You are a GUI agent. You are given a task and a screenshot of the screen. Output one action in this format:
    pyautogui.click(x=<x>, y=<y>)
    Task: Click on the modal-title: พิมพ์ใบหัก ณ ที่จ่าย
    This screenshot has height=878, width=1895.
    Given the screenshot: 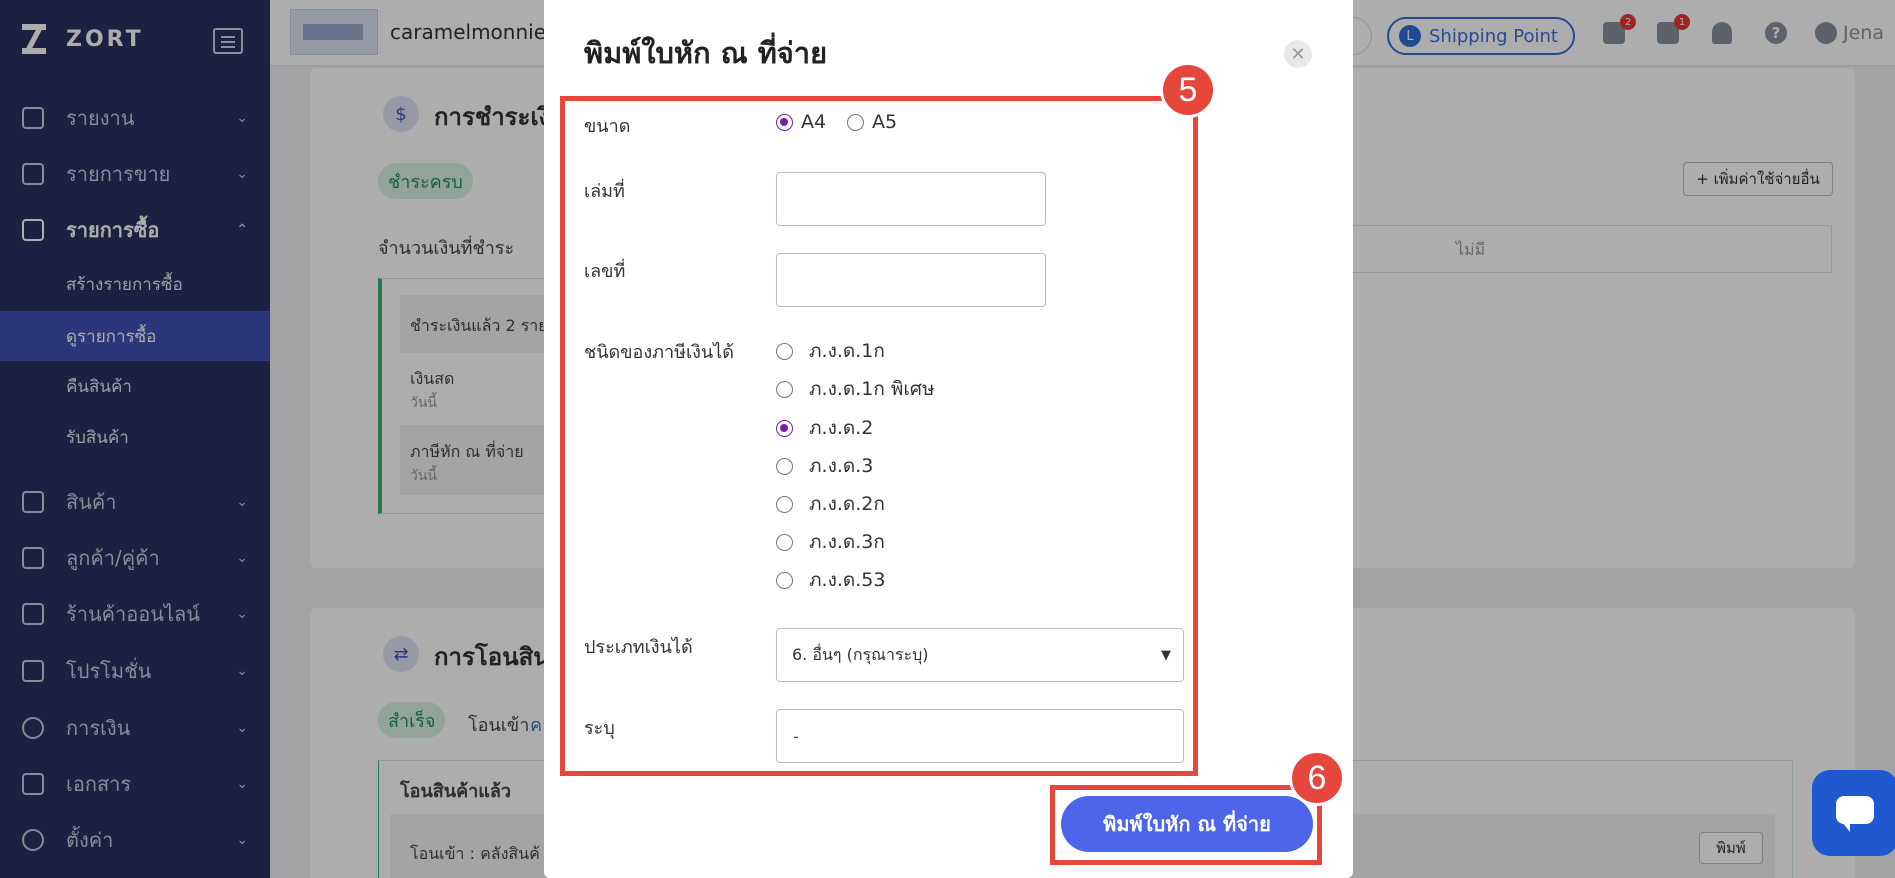 What is the action you would take?
    pyautogui.click(x=706, y=53)
    